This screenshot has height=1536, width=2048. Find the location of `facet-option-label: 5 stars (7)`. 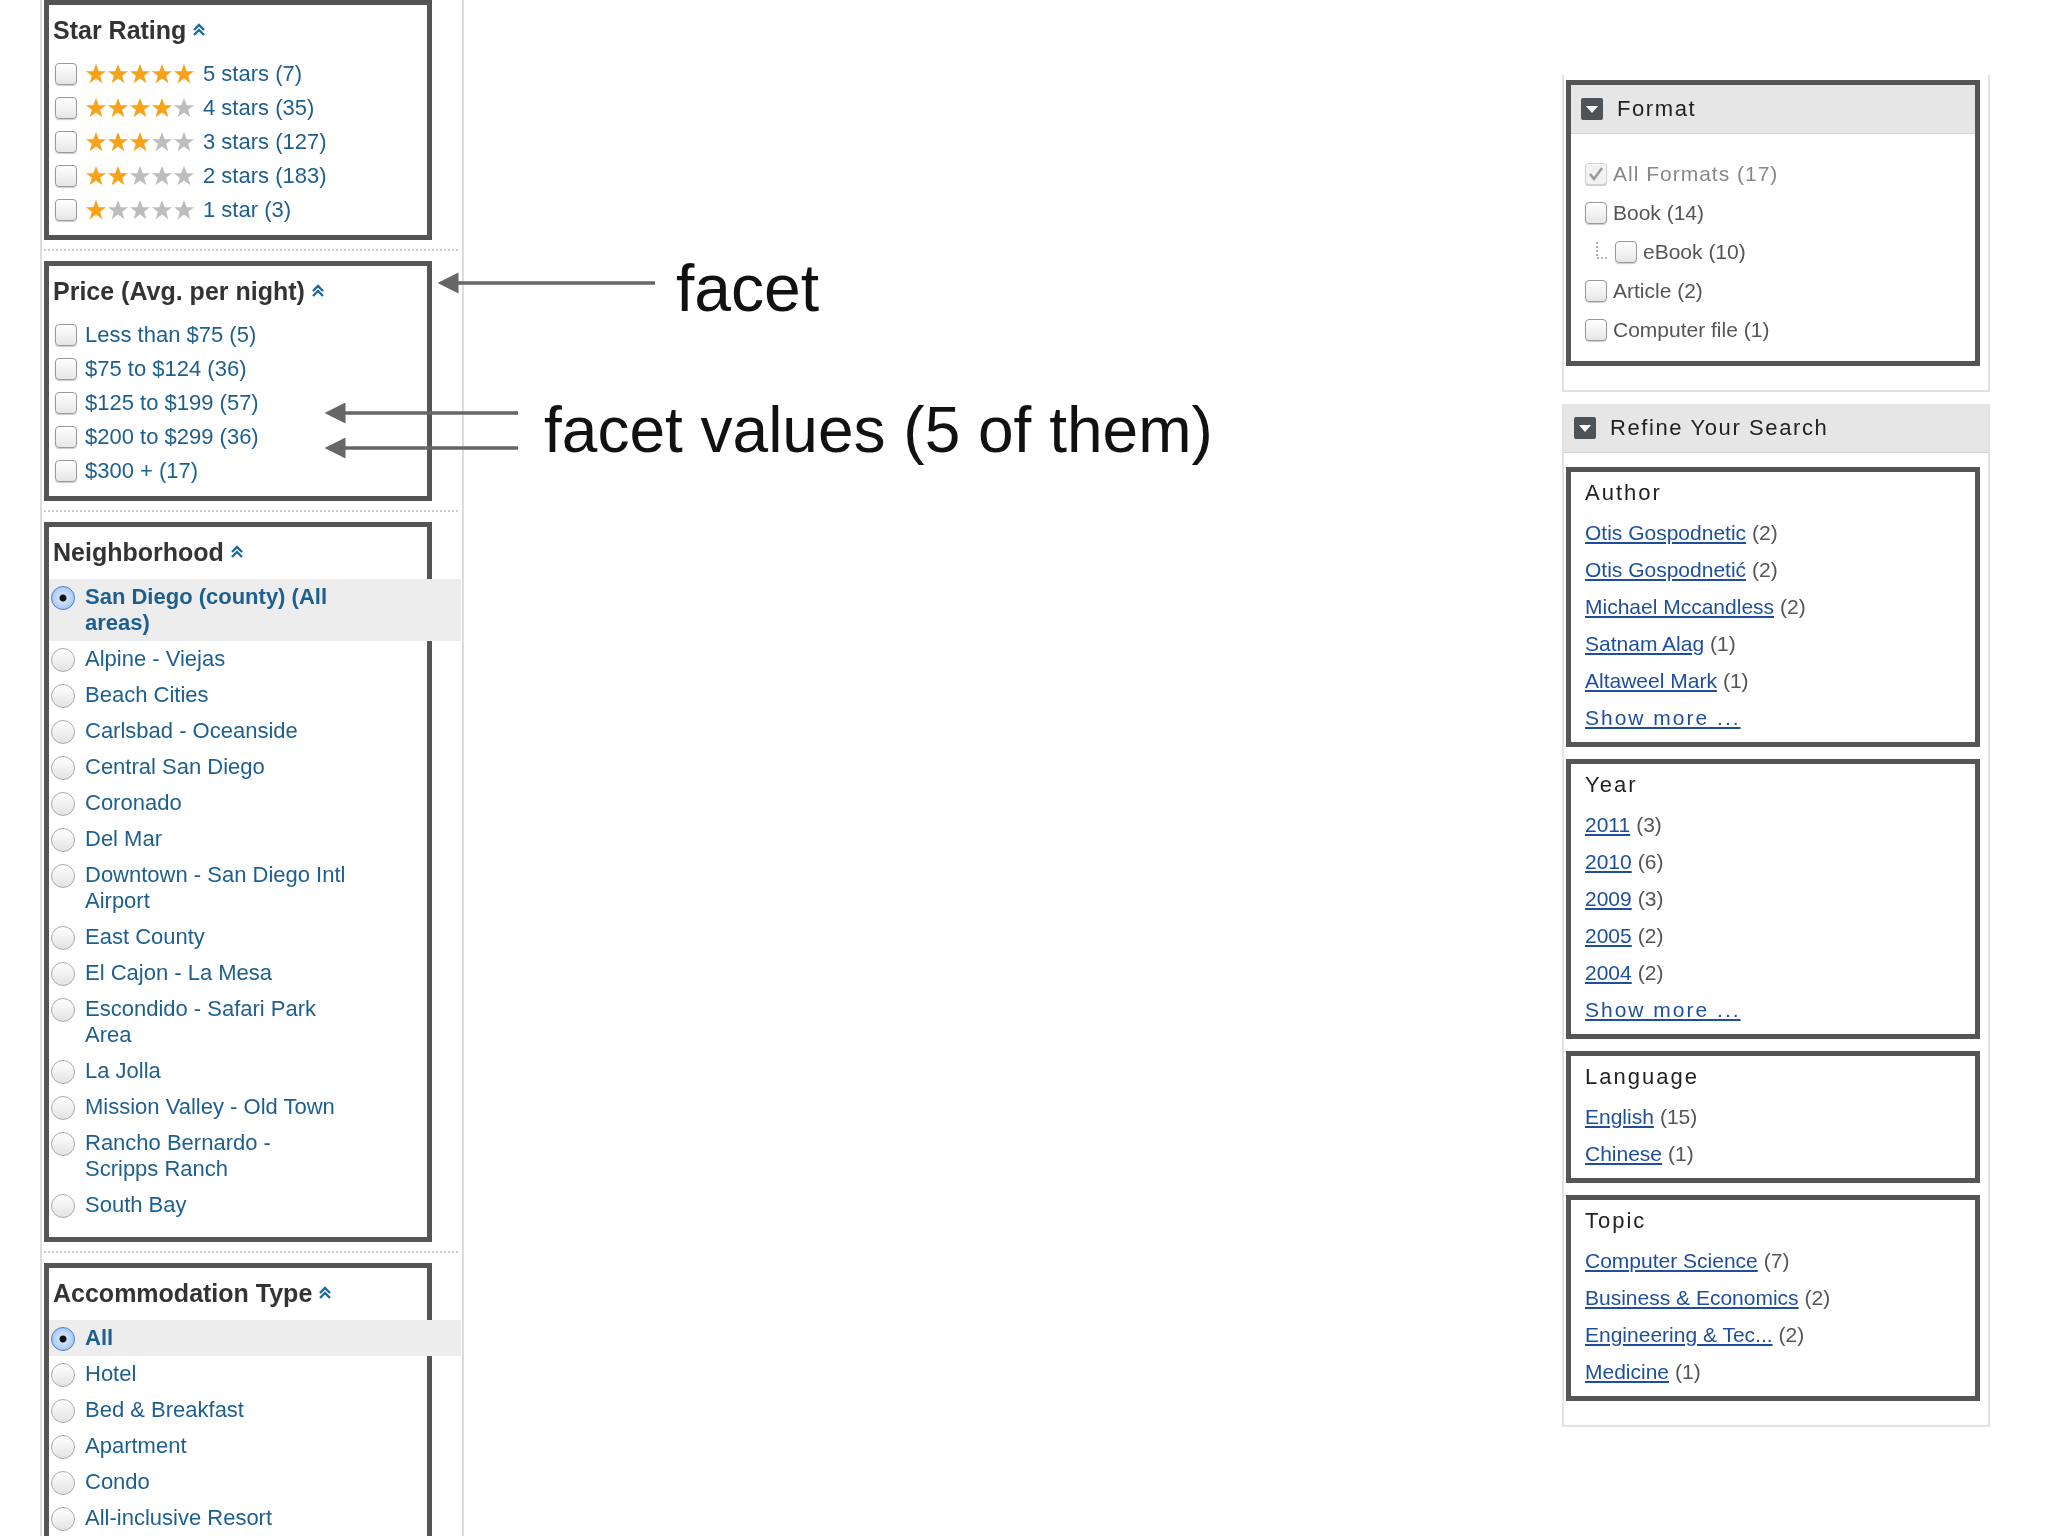

facet-option-label: 5 stars (7) is located at coordinates (253, 74).